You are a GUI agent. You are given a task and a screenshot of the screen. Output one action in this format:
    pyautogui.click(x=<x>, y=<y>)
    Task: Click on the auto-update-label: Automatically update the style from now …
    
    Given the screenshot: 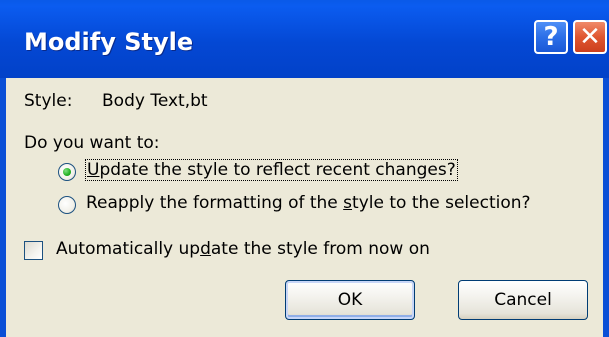 What is the action you would take?
    pyautogui.click(x=243, y=249)
    